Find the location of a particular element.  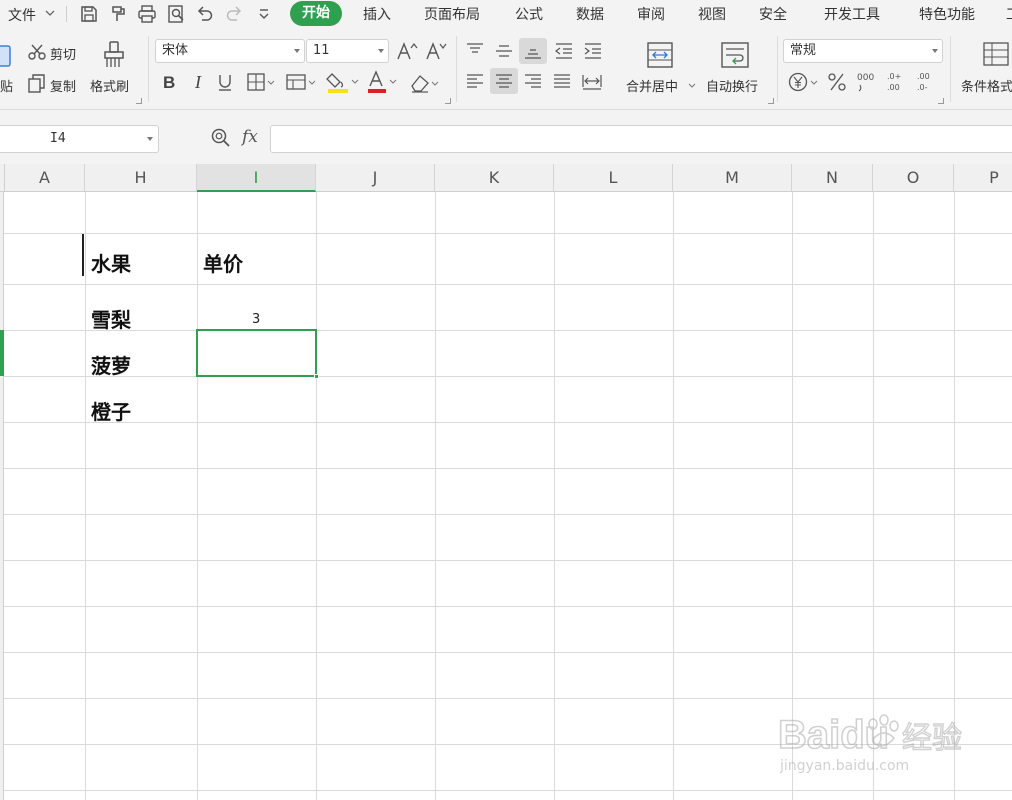

justify-icon is located at coordinates (562, 81).